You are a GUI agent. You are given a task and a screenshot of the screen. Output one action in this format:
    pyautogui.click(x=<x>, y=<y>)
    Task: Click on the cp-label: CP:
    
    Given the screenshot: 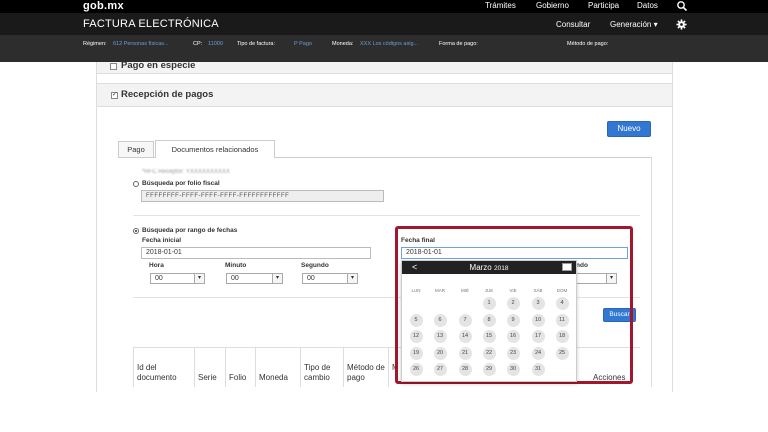 What is the action you would take?
    pyautogui.click(x=198, y=44)
    